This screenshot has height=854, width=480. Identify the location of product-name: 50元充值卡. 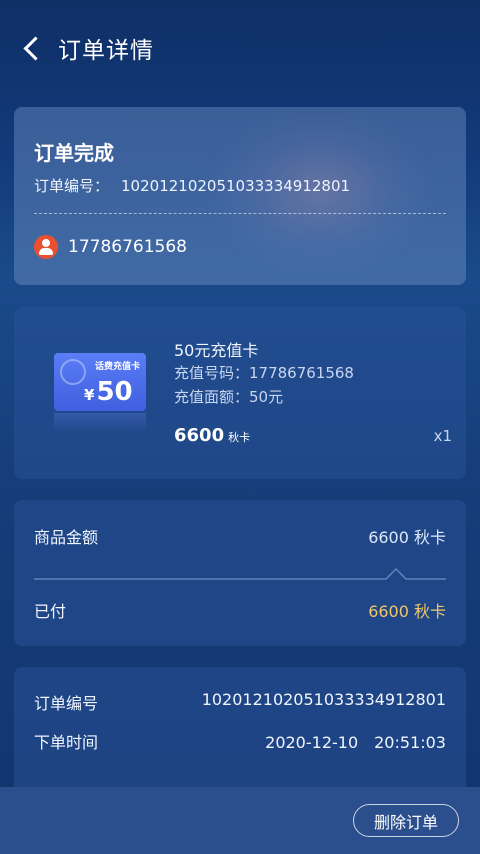
(216, 350).